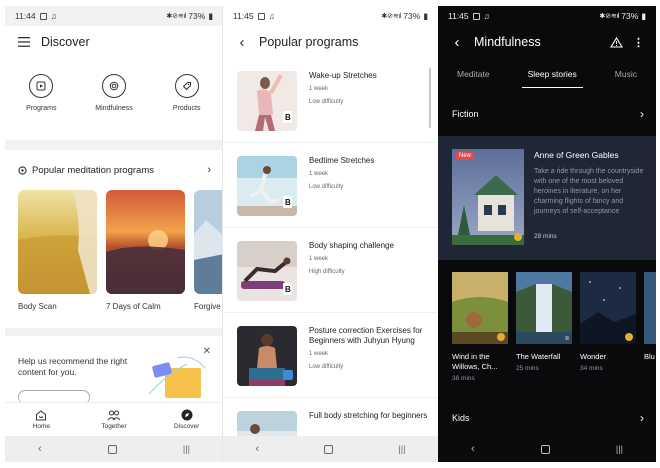  I want to click on category-row: Programs Mindfulness Products, so click(114, 99).